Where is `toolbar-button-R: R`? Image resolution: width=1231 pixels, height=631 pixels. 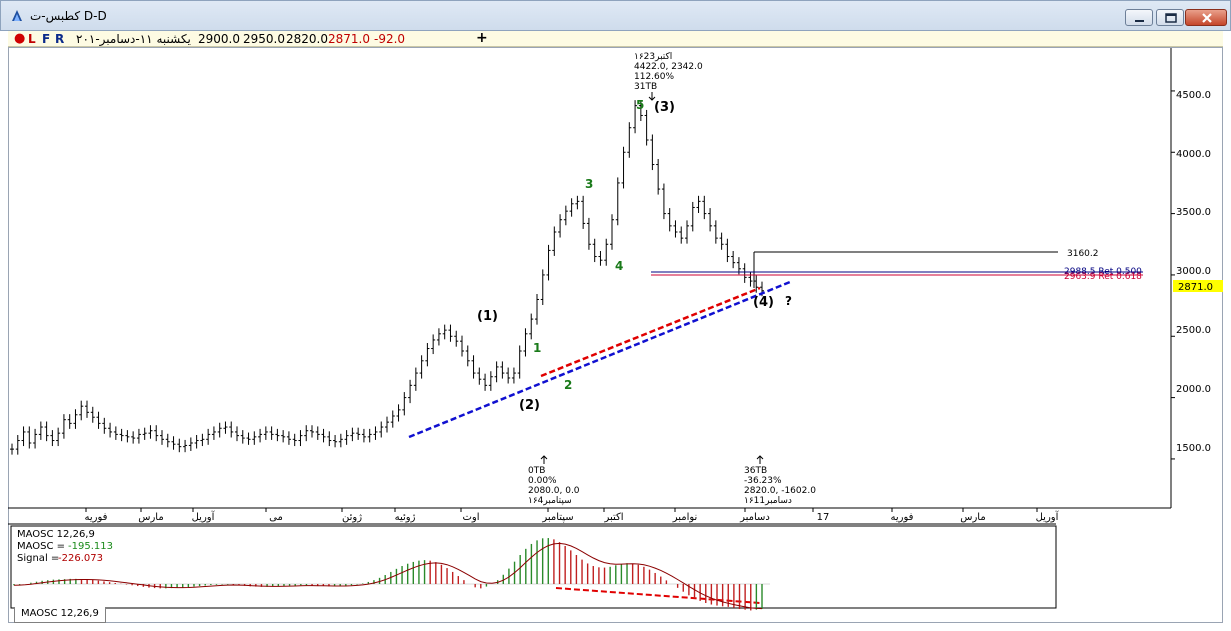
toolbar-button-R: R is located at coordinates (59, 39).